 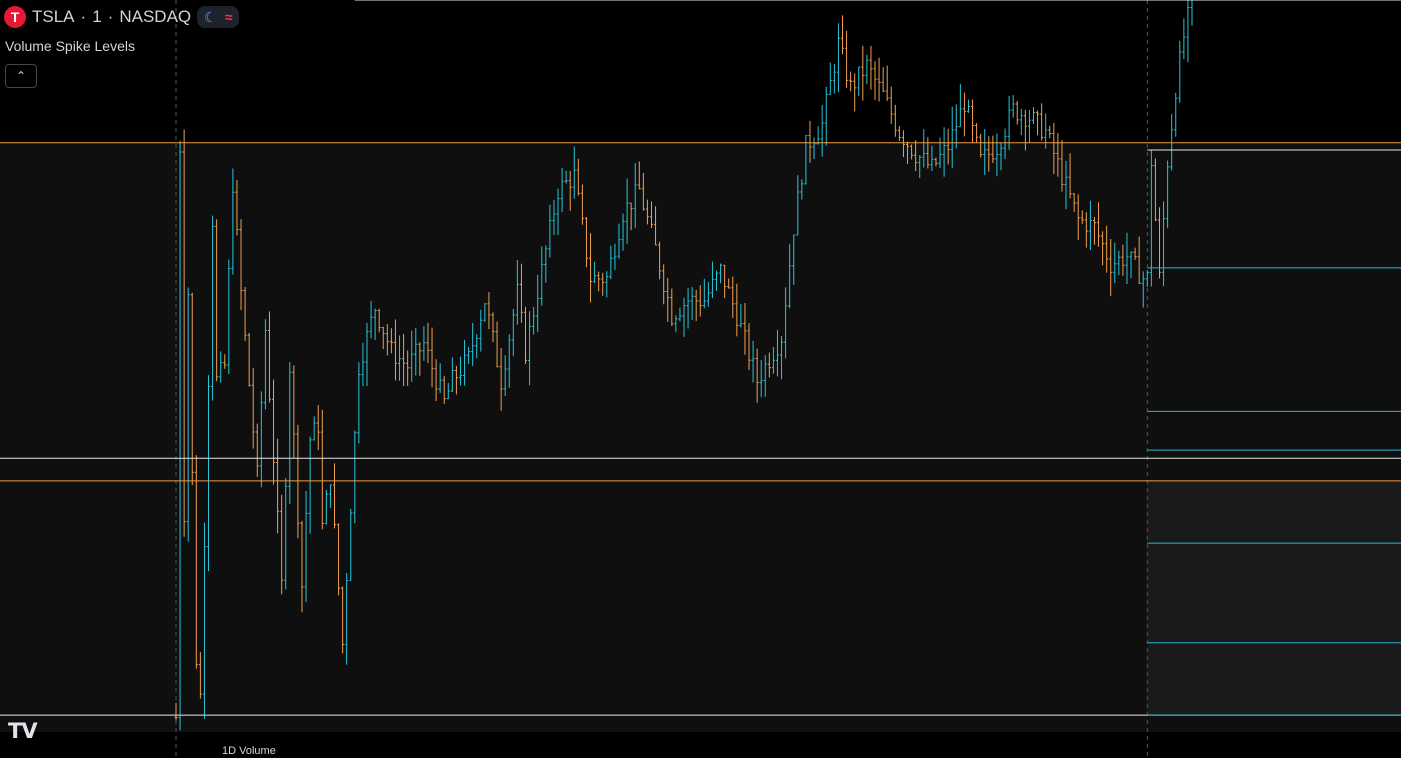 I want to click on volume-pane-label: 1D Volume, so click(x=249, y=751).